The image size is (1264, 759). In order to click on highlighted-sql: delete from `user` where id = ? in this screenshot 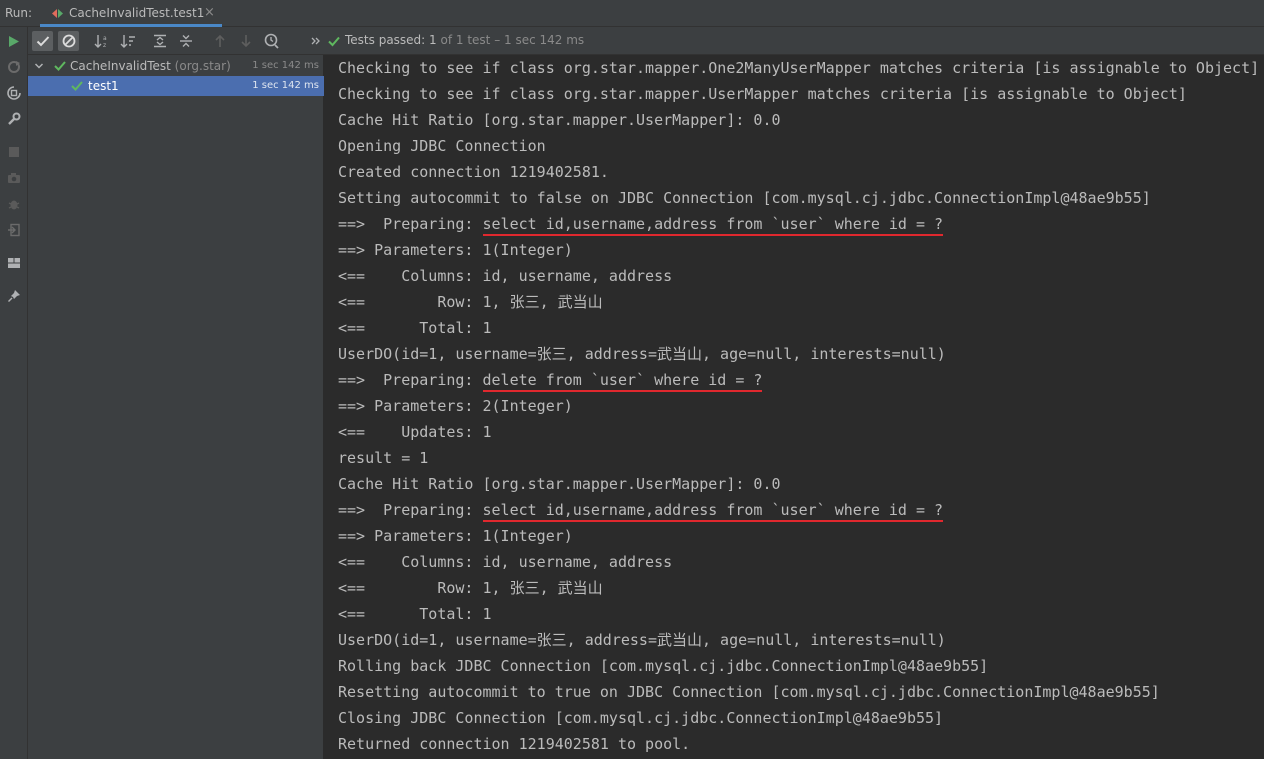, I will do `click(622, 381)`.